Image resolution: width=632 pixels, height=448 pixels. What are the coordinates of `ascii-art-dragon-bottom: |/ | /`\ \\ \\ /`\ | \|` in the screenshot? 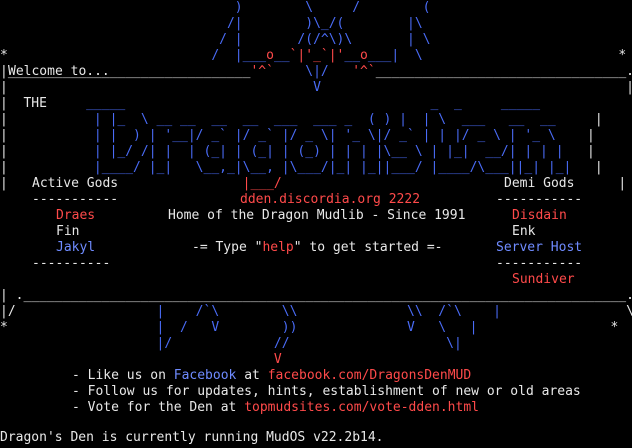 It's located at (316, 311).